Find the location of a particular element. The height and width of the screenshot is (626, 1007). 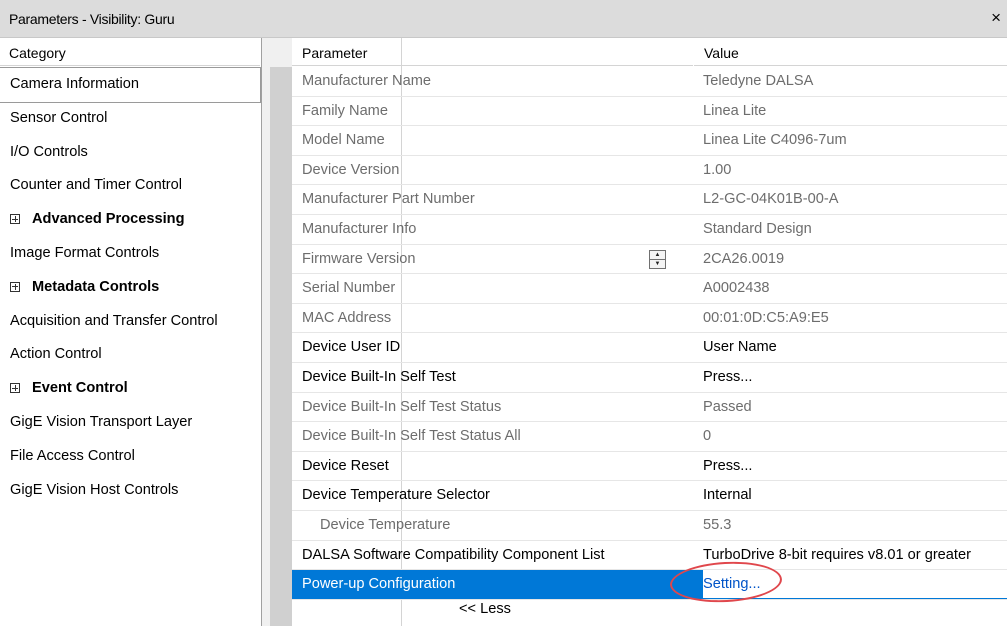

parameter-gutter is located at coordinates (281, 346).